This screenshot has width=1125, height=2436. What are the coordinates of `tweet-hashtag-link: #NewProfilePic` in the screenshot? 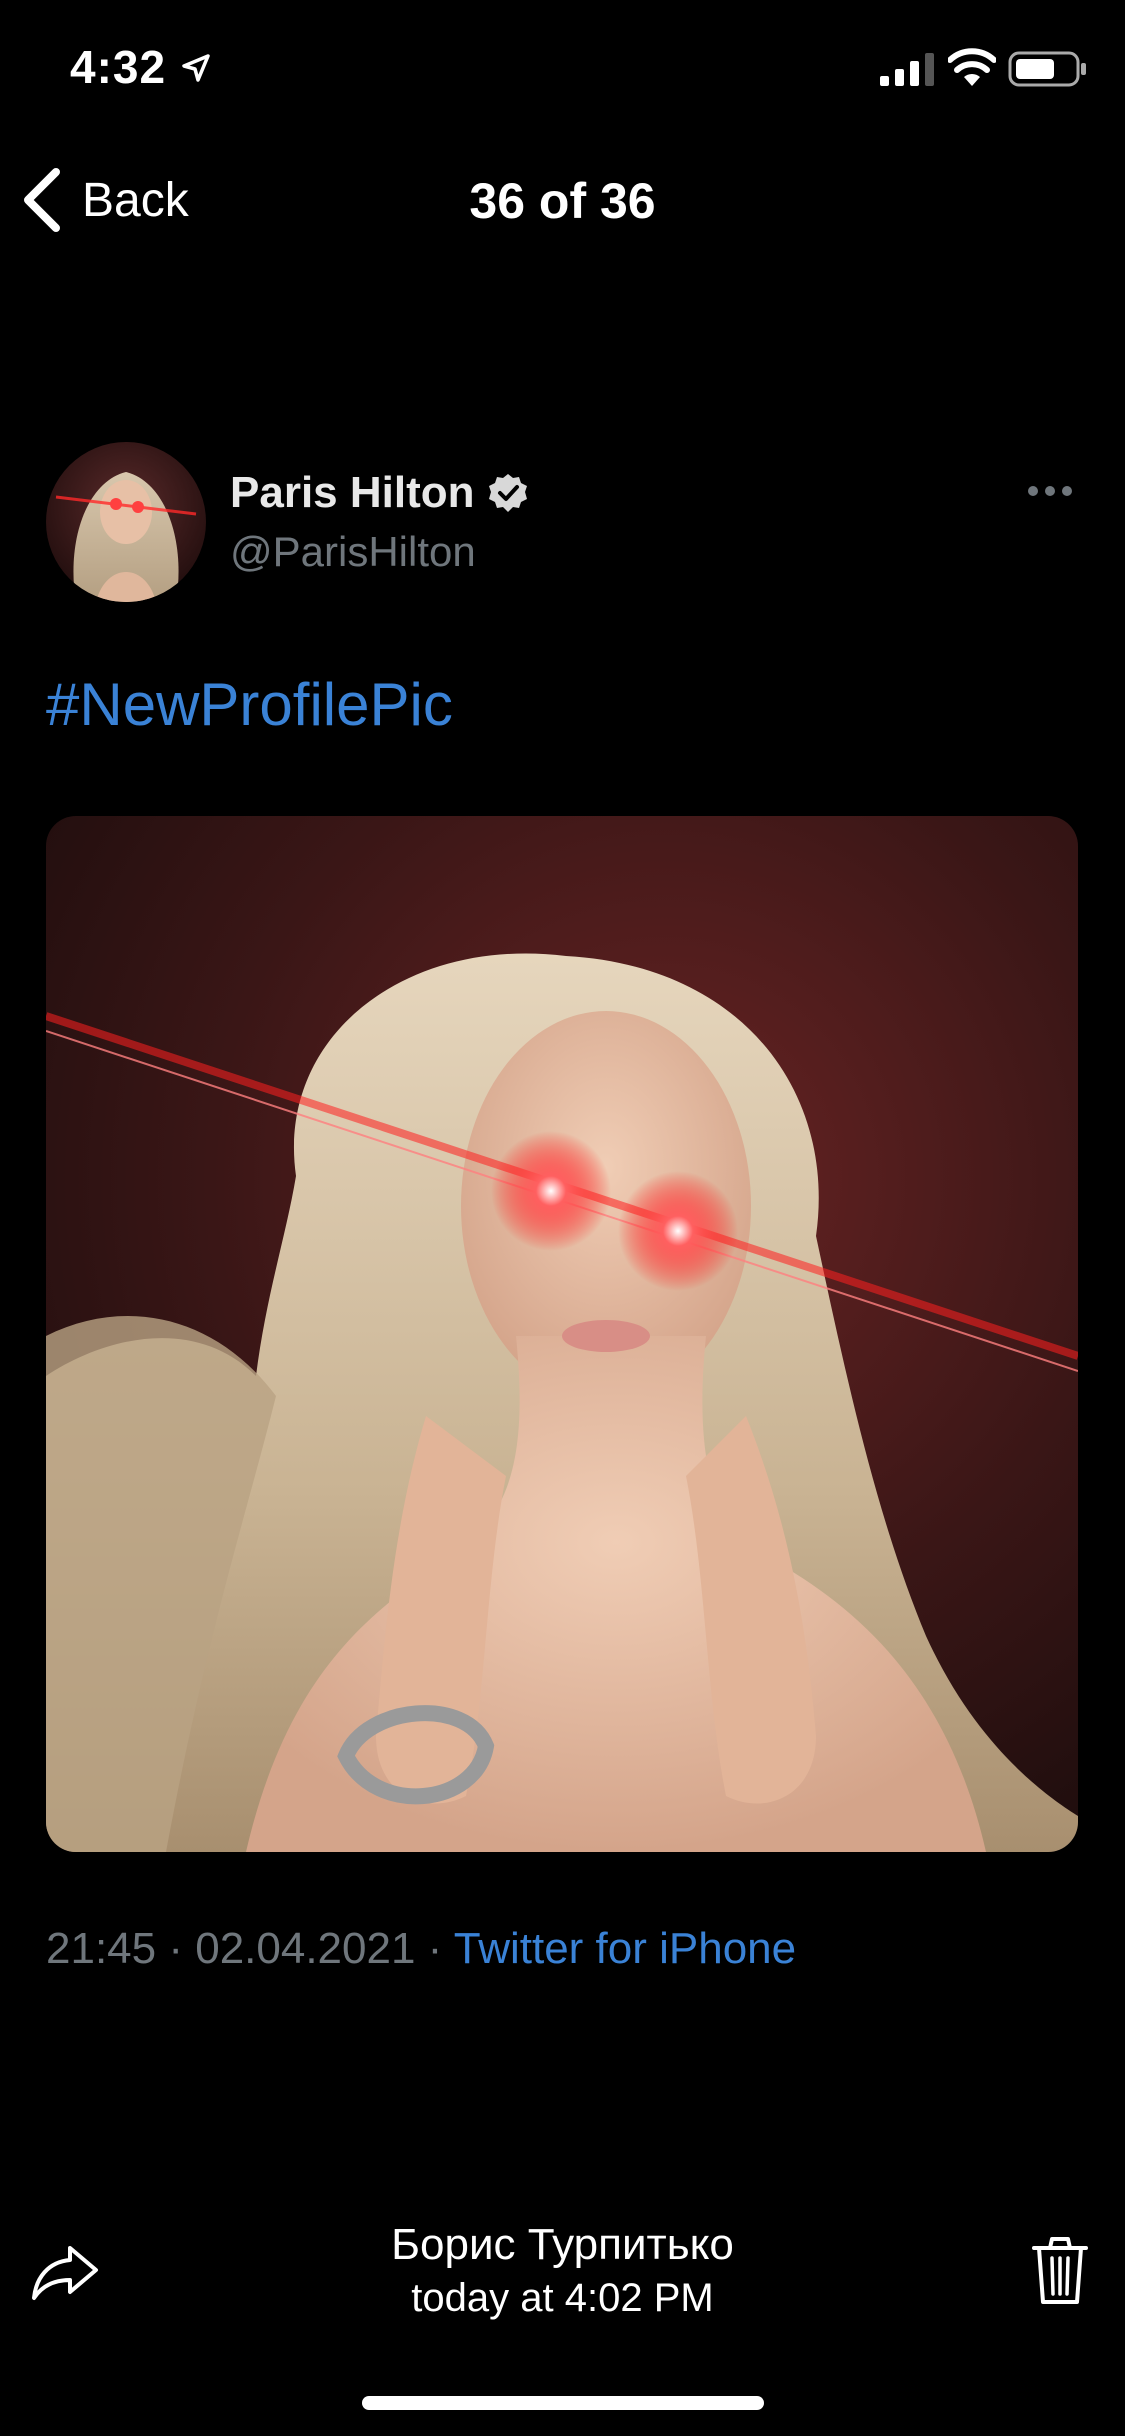 It's located at (249, 704).